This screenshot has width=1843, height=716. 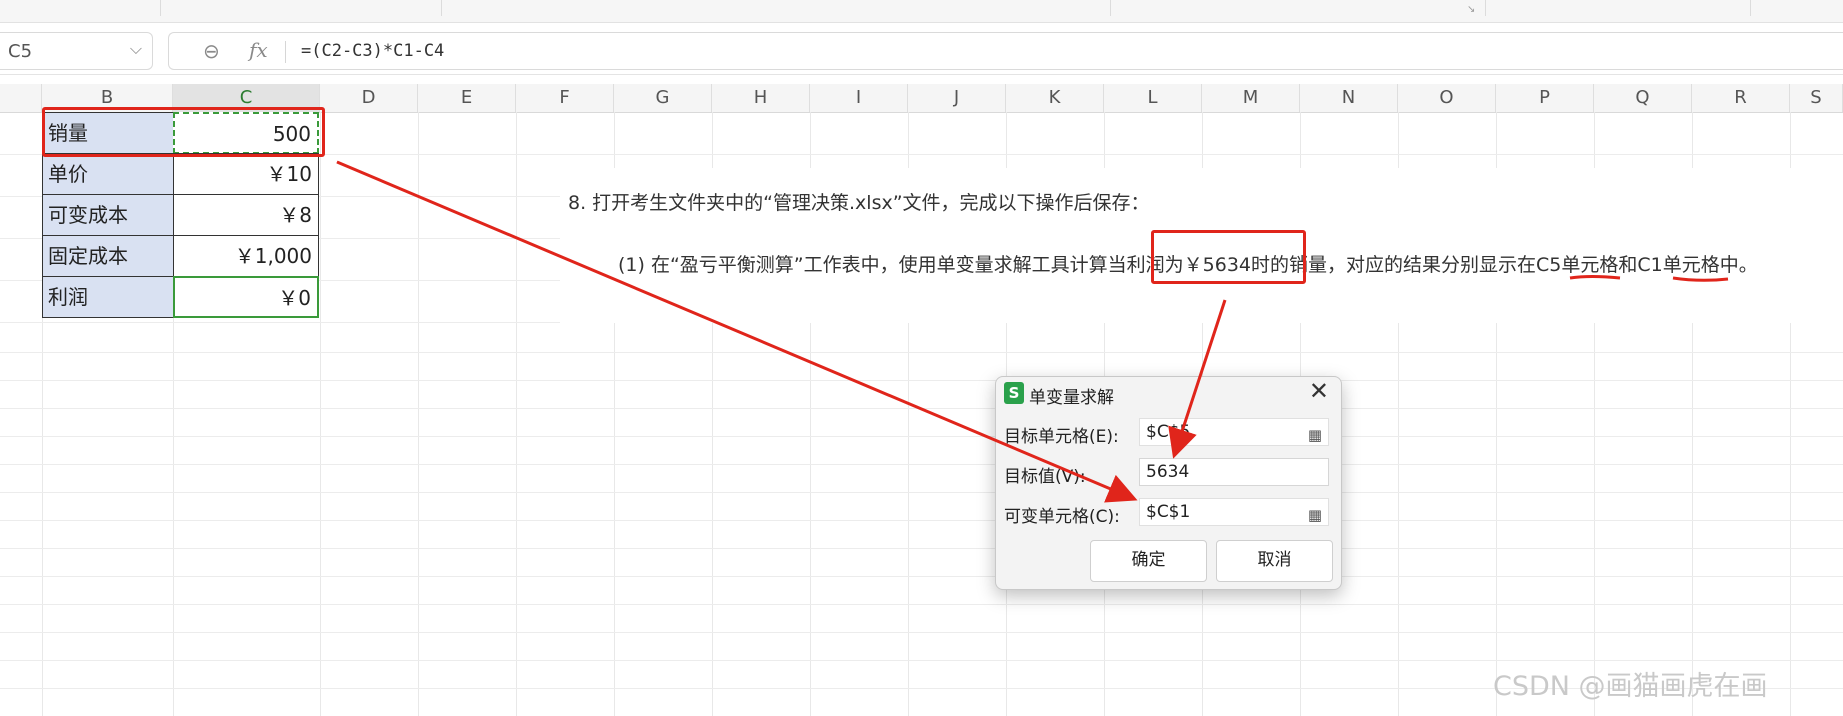 What do you see at coordinates (1197, 379) in the screenshot?
I see `annotation-arrow-value` at bounding box center [1197, 379].